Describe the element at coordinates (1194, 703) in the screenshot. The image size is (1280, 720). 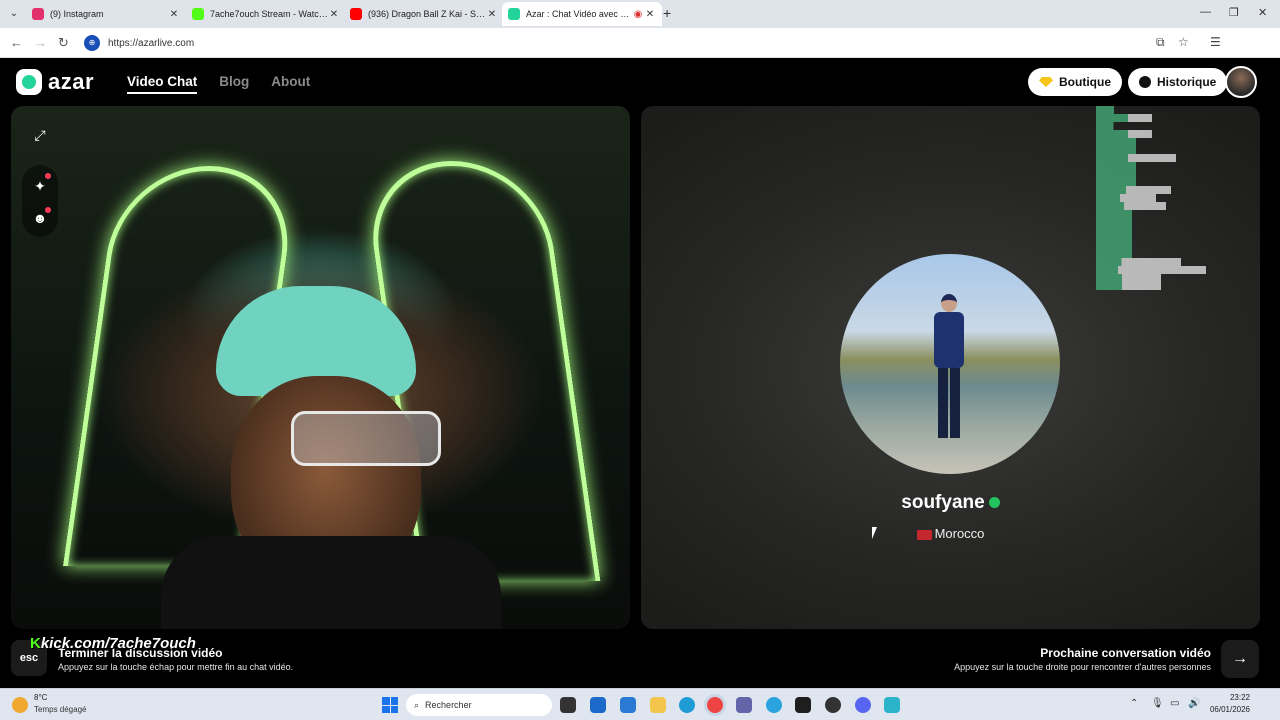
I see `volume-icon: 🔊` at that location.